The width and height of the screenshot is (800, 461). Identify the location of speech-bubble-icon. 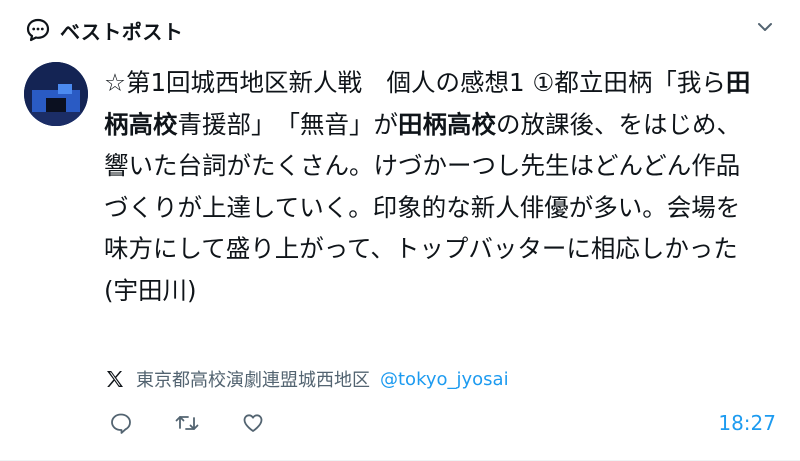
(38, 30).